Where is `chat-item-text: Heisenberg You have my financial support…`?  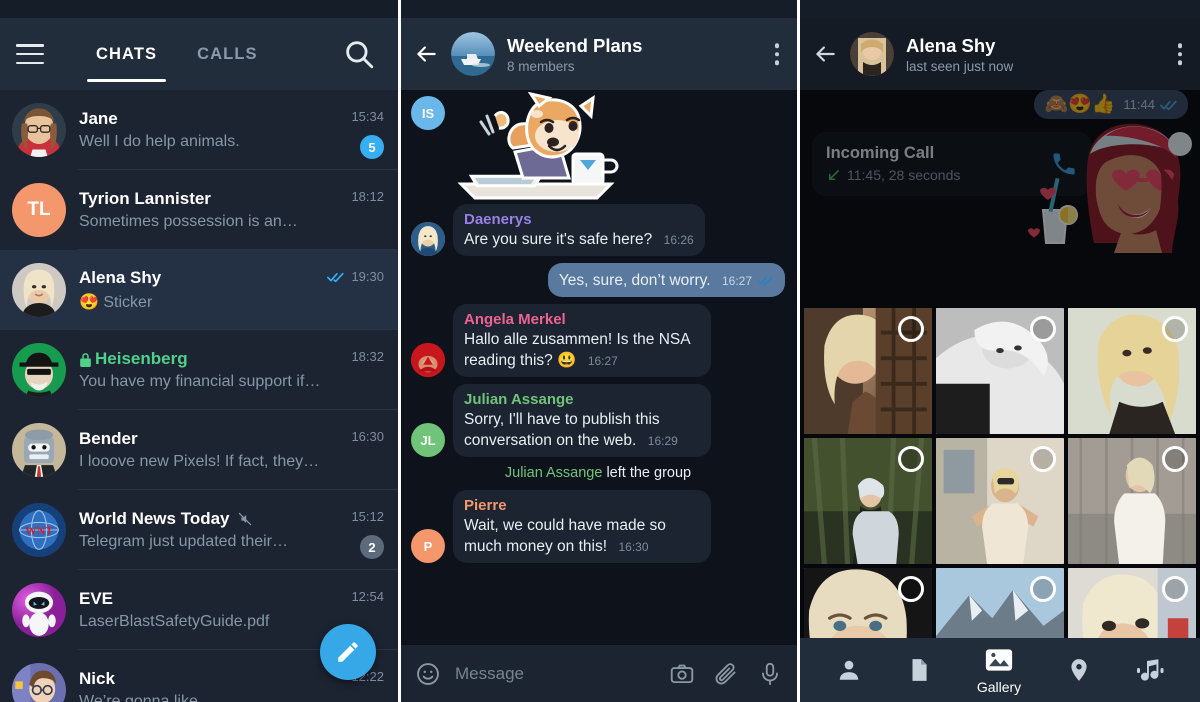 chat-item-text: Heisenberg You have my financial support… is located at coordinates (231, 370).